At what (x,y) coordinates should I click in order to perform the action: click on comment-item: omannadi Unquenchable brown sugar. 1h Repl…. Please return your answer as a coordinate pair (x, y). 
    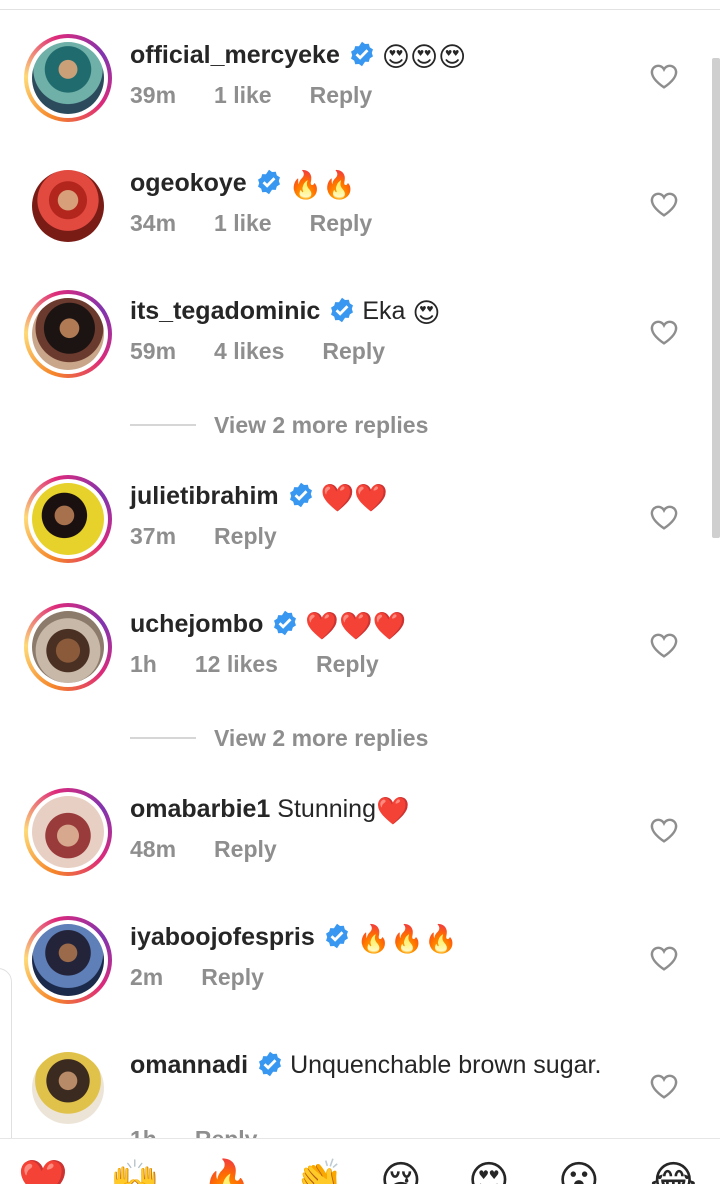
    Looking at the image, I should click on (355, 1091).